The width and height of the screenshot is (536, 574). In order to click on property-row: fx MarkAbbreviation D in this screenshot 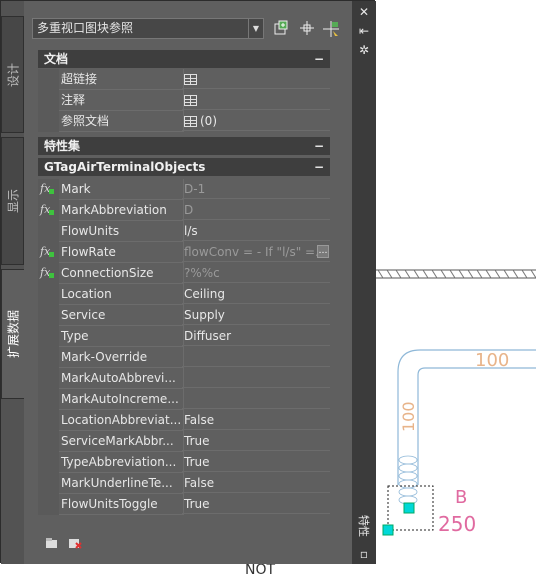, I will do `click(184, 210)`.